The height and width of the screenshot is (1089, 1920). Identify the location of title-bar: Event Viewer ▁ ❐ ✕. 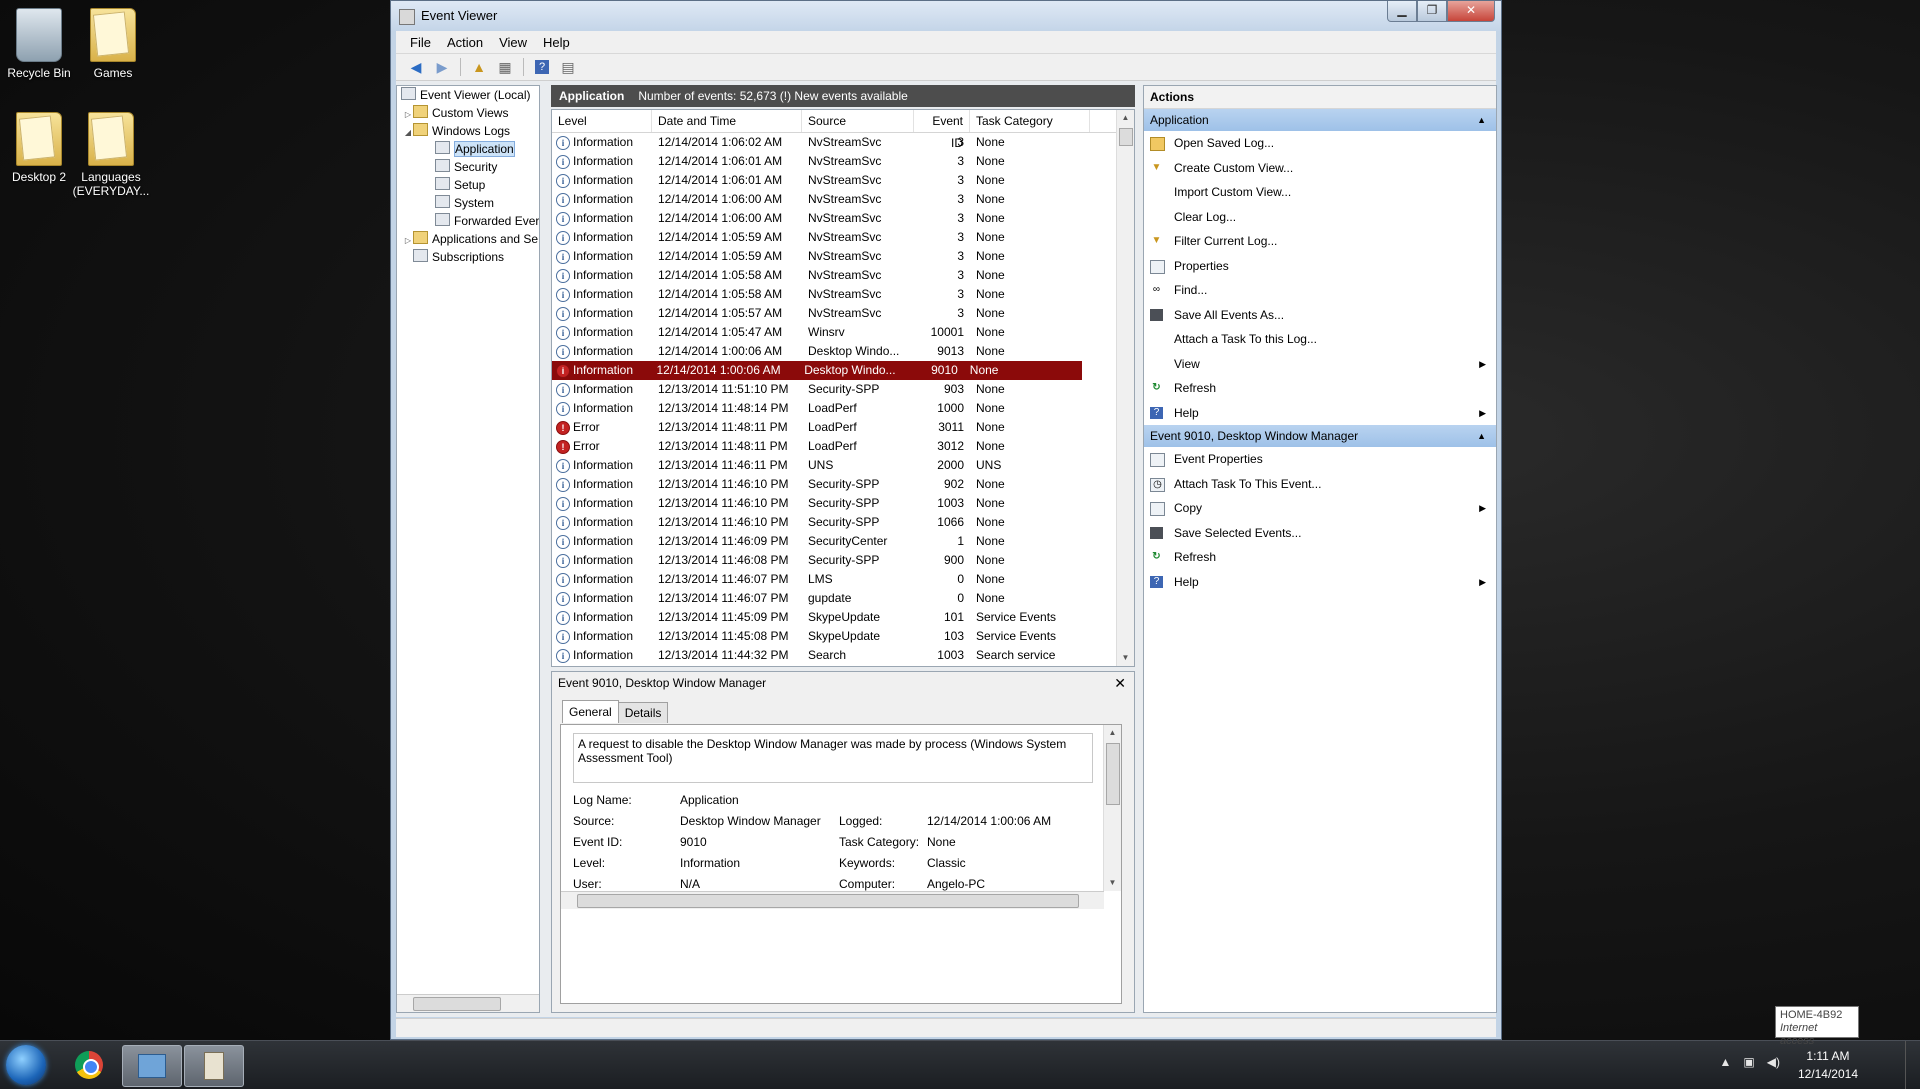
(946, 16).